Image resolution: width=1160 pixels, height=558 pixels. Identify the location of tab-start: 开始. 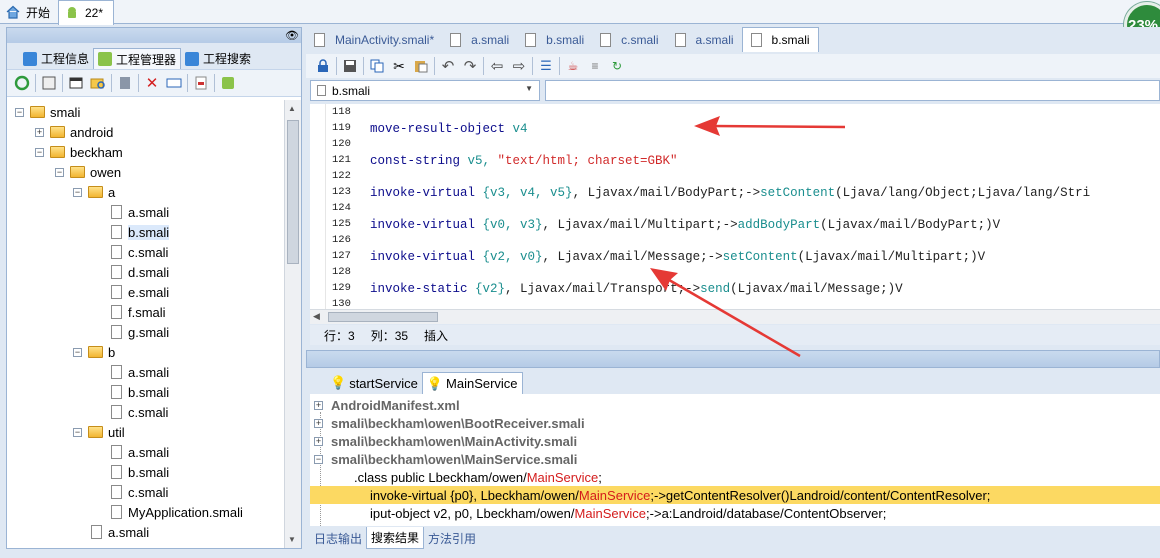
(29, 12).